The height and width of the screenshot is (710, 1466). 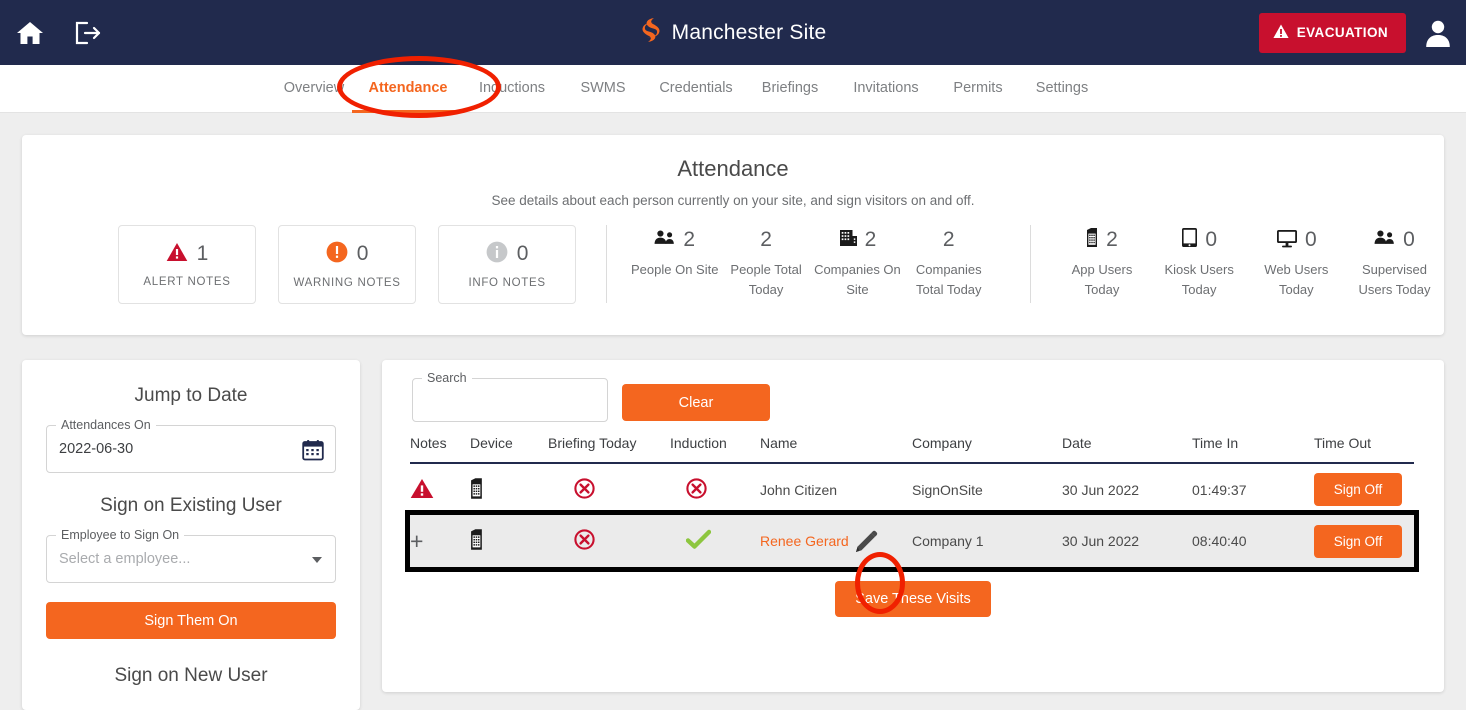 I want to click on save-these-visits-button: Save These Visits, so click(x=913, y=599).